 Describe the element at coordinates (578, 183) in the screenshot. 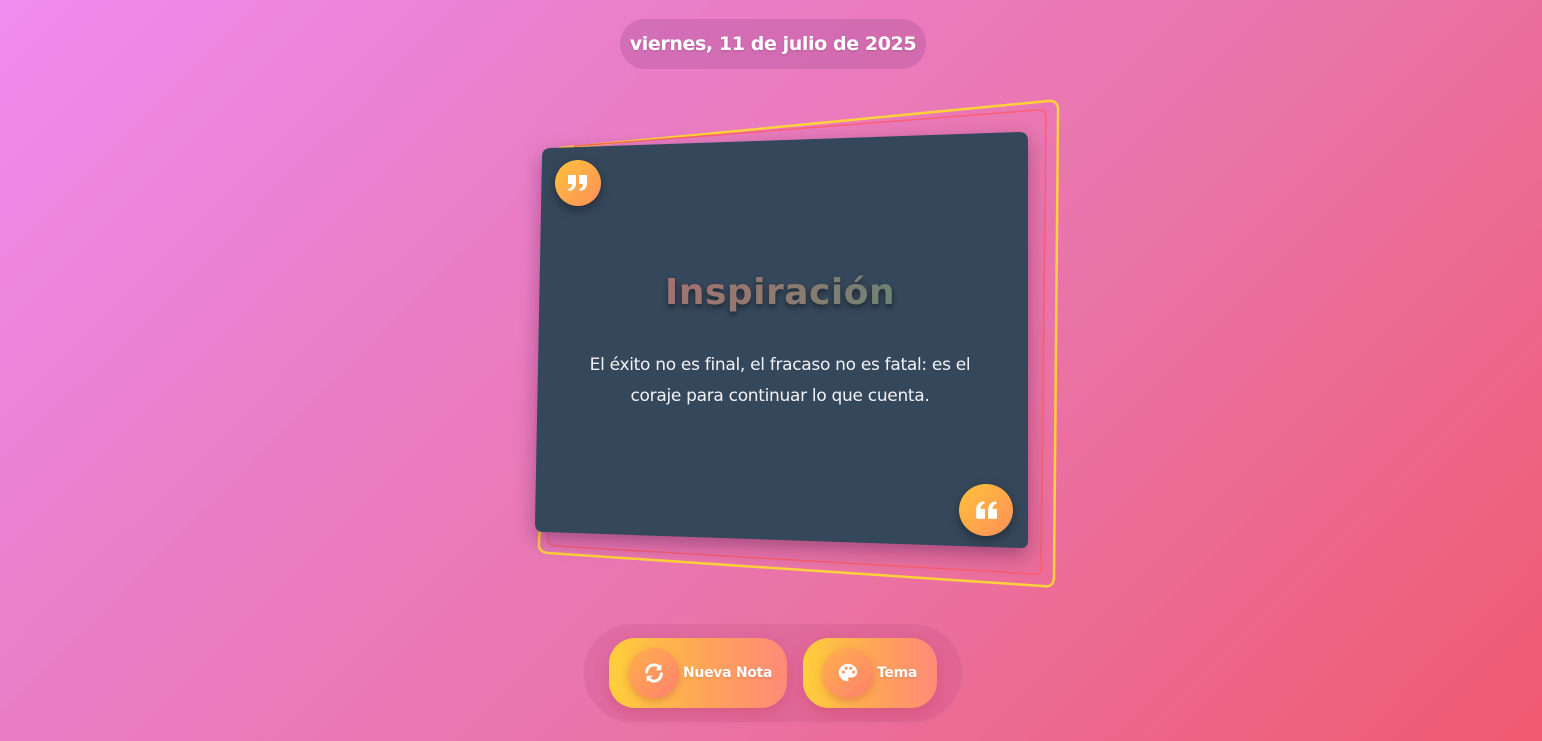

I see `quote-right-icon` at that location.